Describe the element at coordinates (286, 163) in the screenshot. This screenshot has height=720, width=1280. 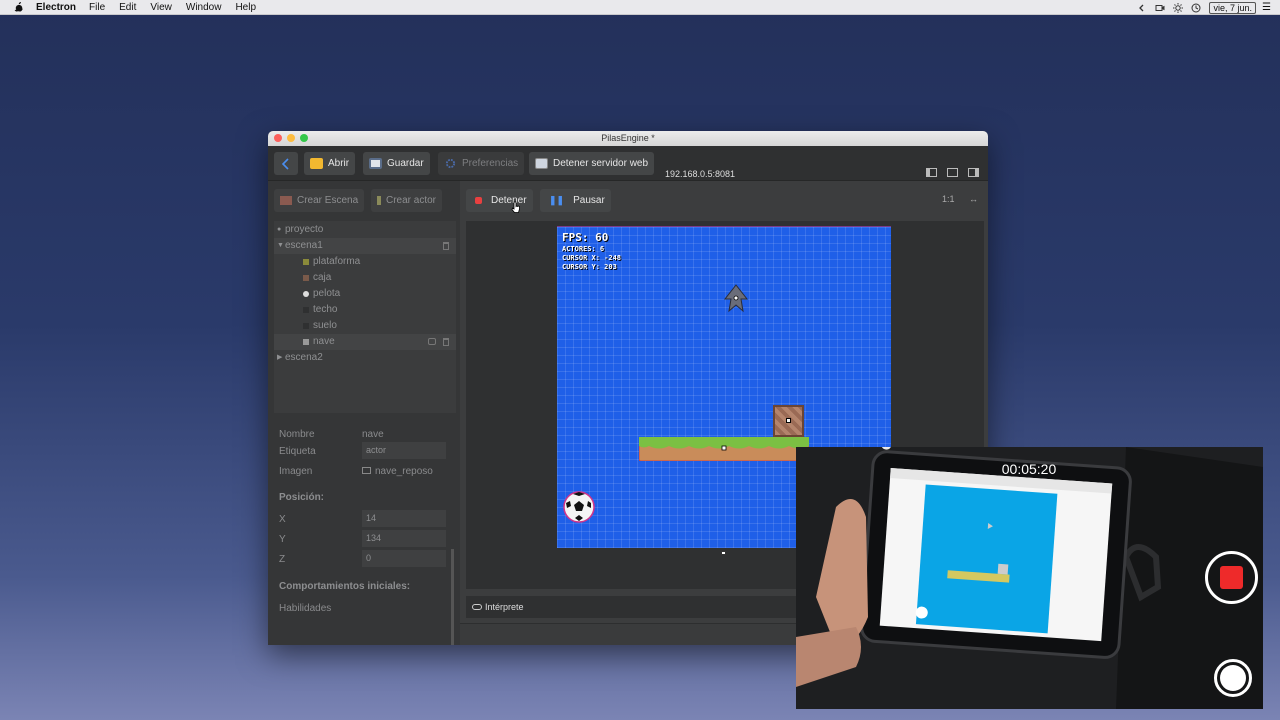
I see `back-button` at that location.